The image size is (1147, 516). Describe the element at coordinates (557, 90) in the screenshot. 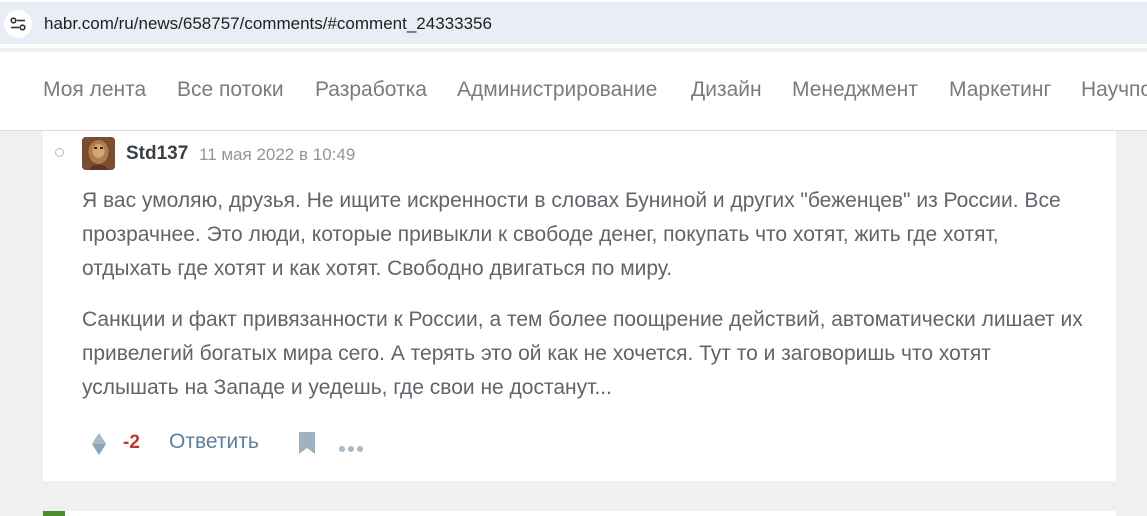

I see `nav-item-administration: Администрирование` at that location.